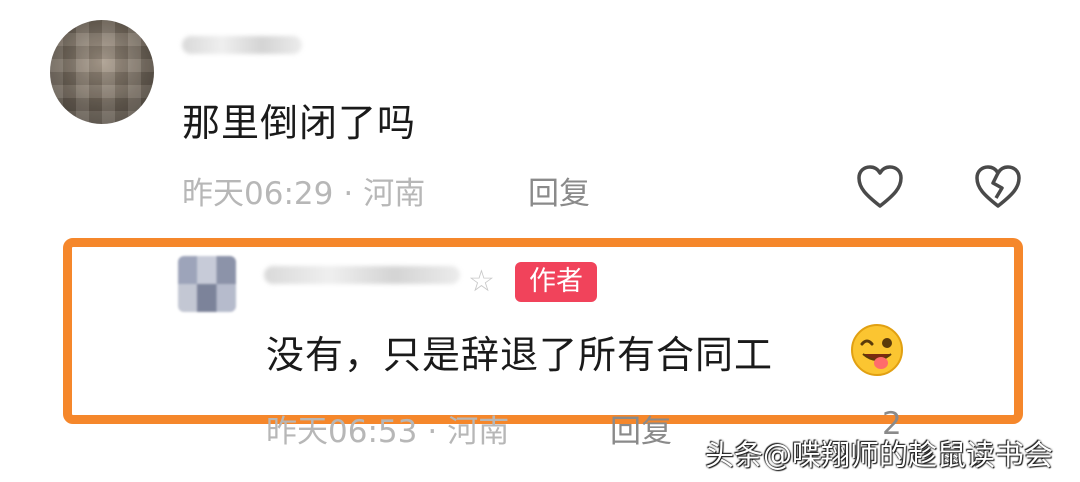 The image size is (1080, 482). I want to click on dislike-broken-heart-icon, so click(998, 187).